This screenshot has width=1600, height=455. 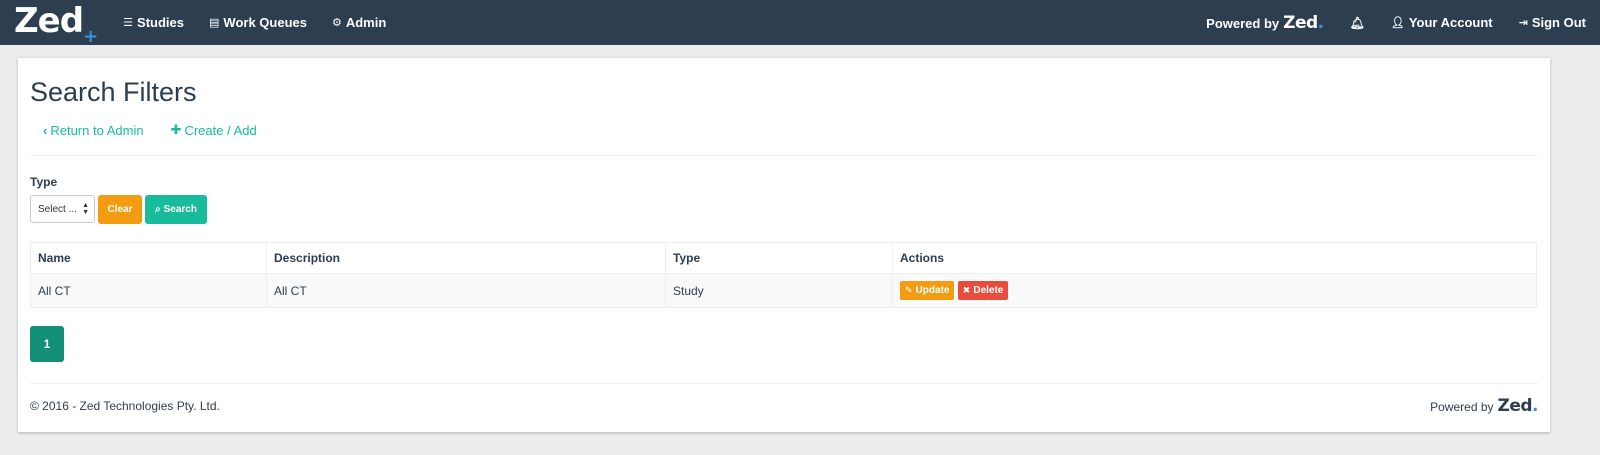 What do you see at coordinates (180, 209) in the screenshot?
I see `search-button-label: Search` at bounding box center [180, 209].